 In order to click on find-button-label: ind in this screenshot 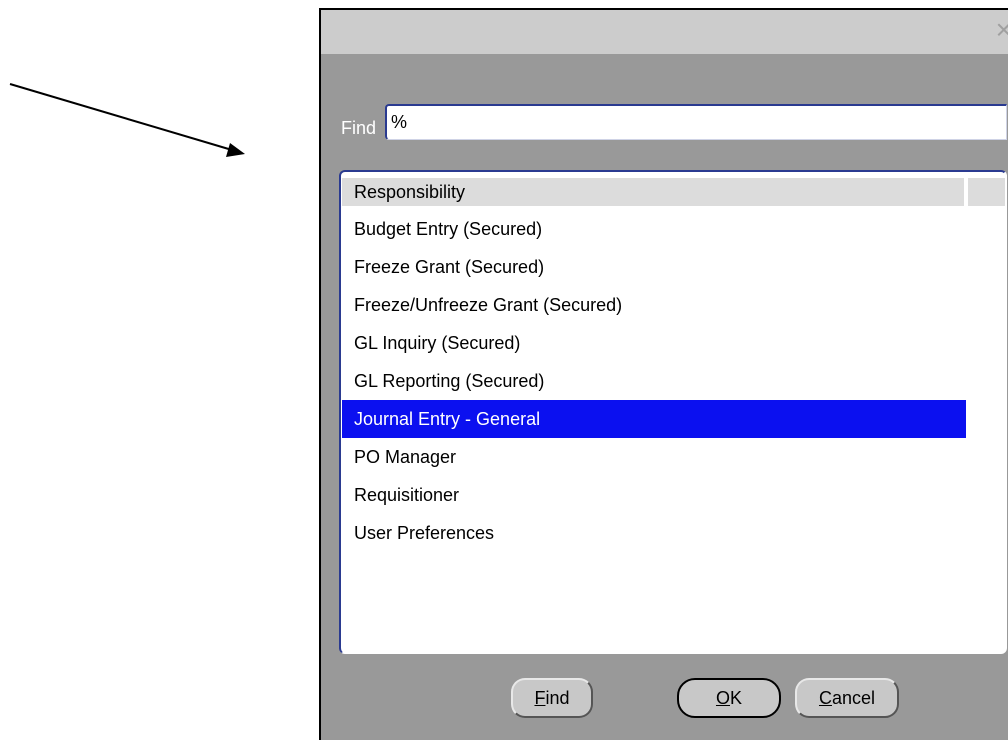, I will do `click(557, 698)`.